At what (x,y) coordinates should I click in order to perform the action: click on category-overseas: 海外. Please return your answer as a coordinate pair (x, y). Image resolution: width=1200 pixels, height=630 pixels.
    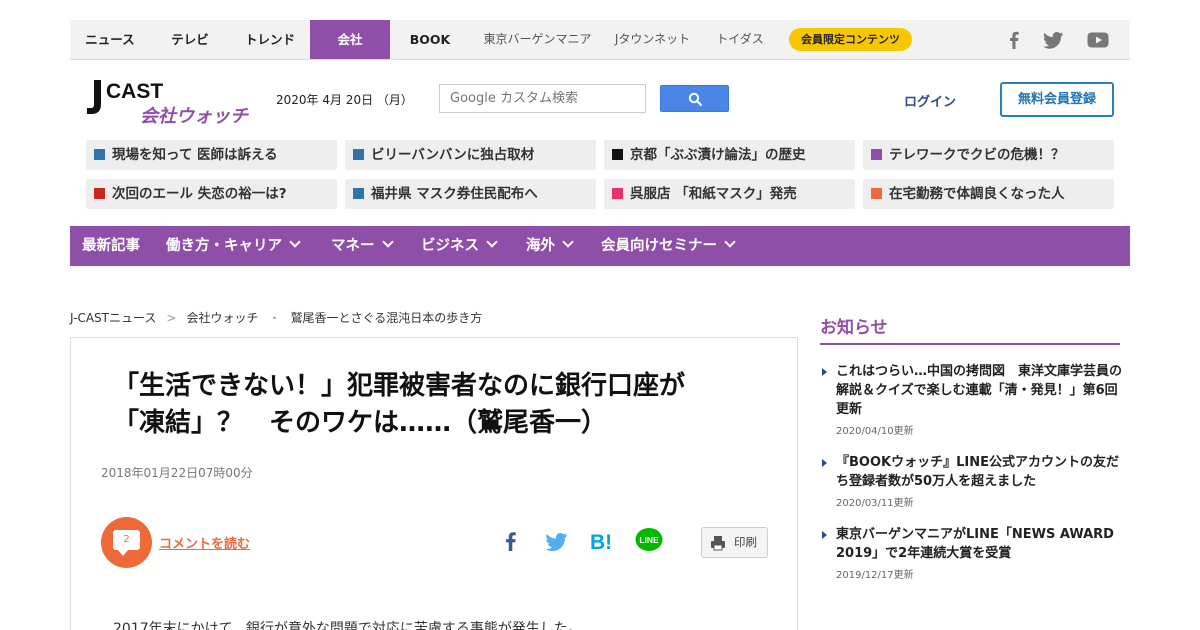
    Looking at the image, I should click on (550, 246).